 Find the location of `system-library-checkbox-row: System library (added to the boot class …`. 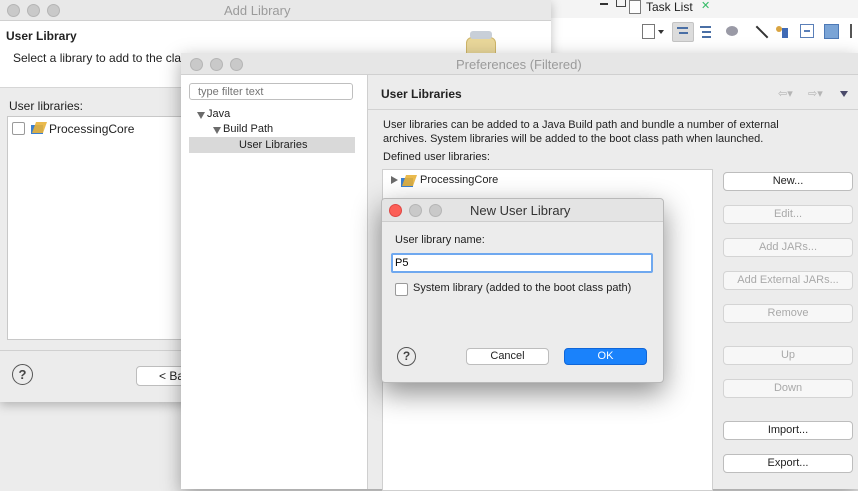

system-library-checkbox-row: System library (added to the boot class … is located at coordinates (526, 290).